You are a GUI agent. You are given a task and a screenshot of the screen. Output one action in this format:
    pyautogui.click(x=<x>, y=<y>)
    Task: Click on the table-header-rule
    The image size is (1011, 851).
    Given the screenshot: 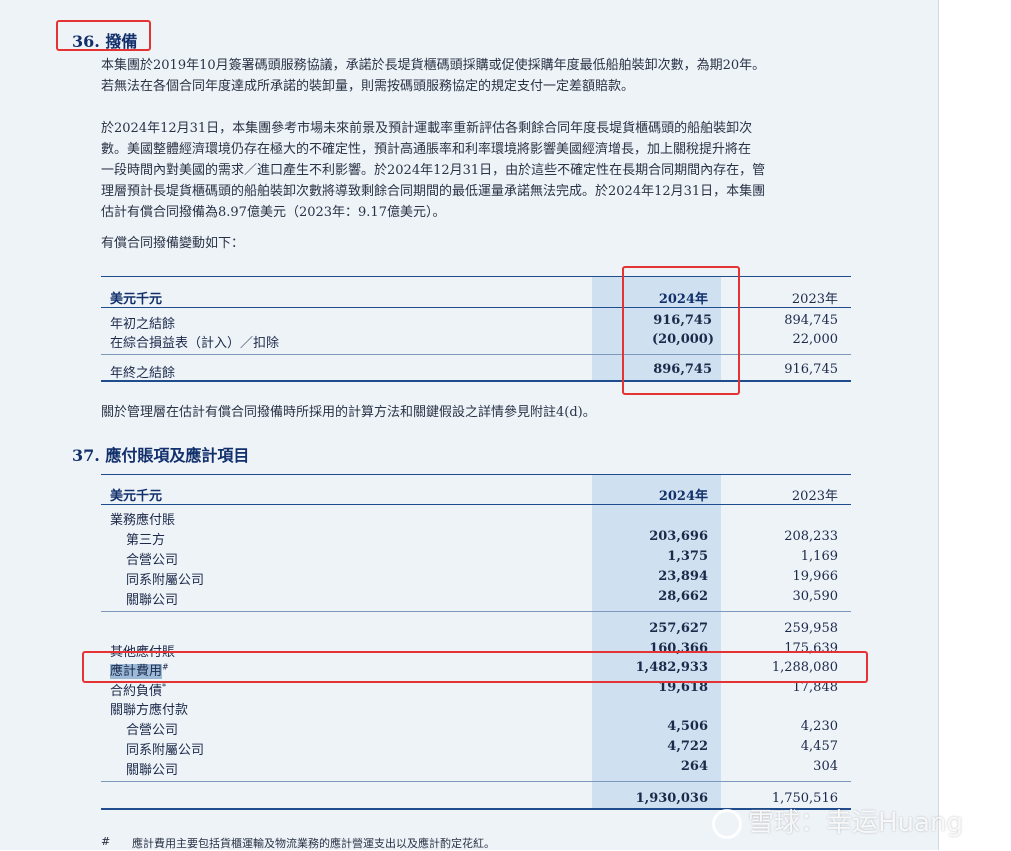 What is the action you would take?
    pyautogui.click(x=476, y=504)
    